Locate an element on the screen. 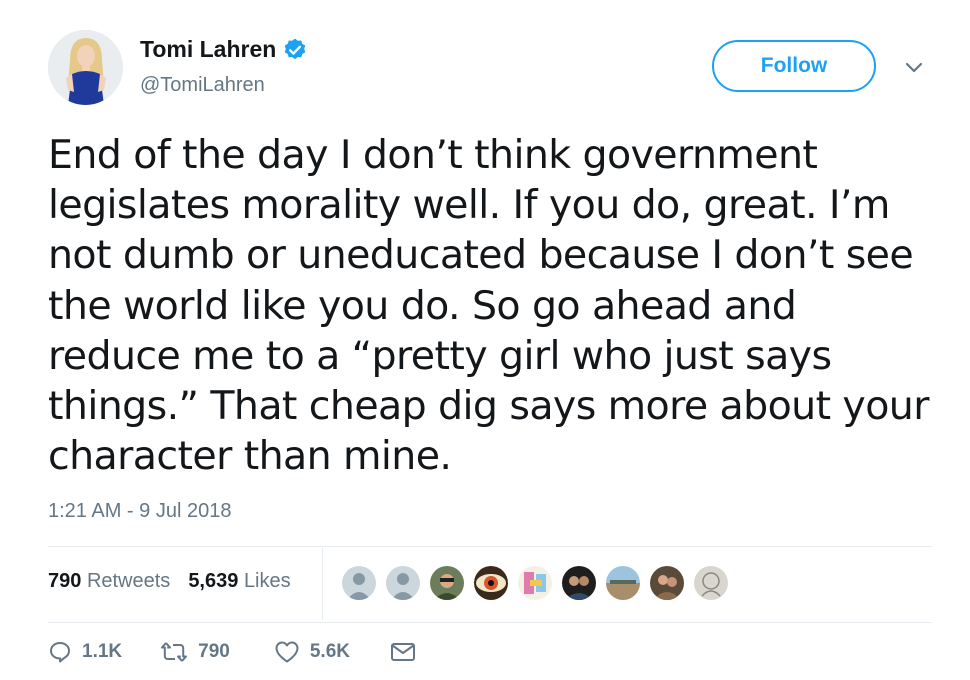  tweet-actions: 1.1K 790 5.6K is located at coordinates (232, 652).